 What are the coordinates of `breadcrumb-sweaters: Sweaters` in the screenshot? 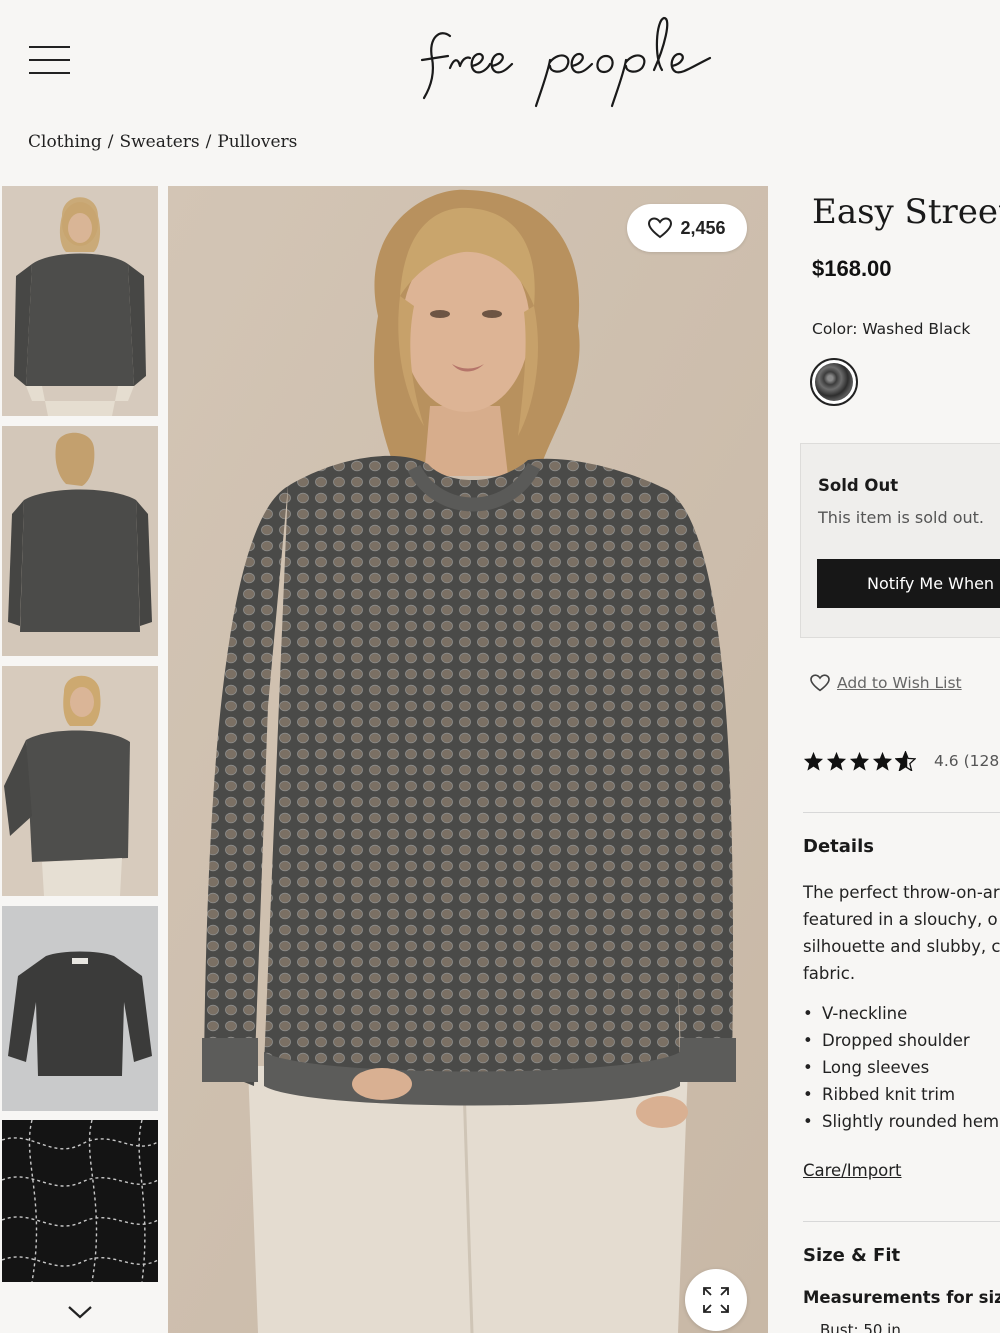 It's located at (159, 142).